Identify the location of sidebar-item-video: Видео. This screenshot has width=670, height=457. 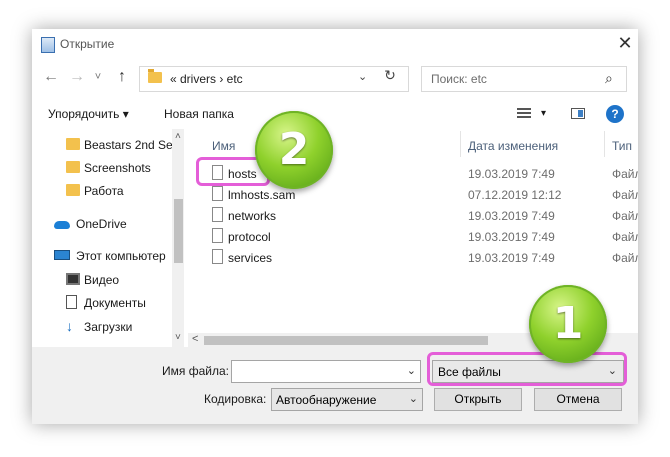
(102, 280).